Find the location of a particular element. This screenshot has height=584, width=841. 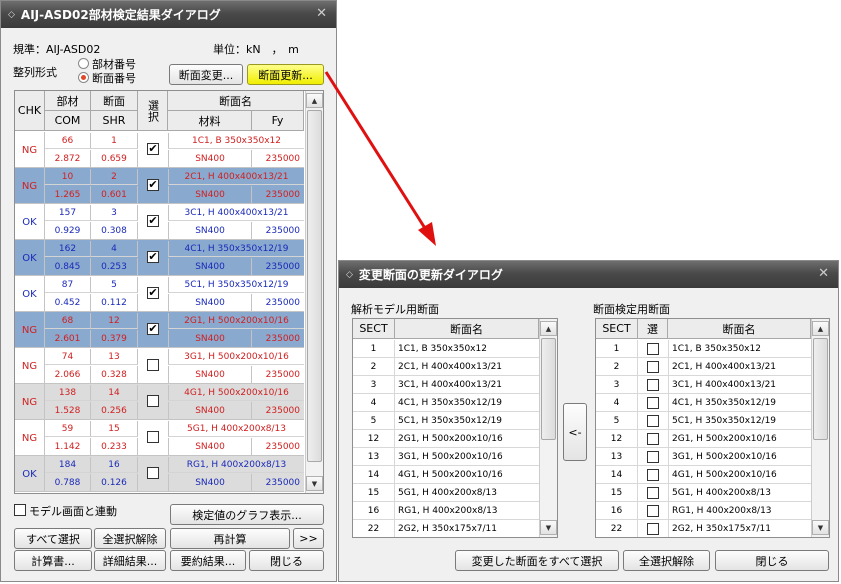

select-changed-button: 変更した断面をすべて選択 is located at coordinates (537, 560).